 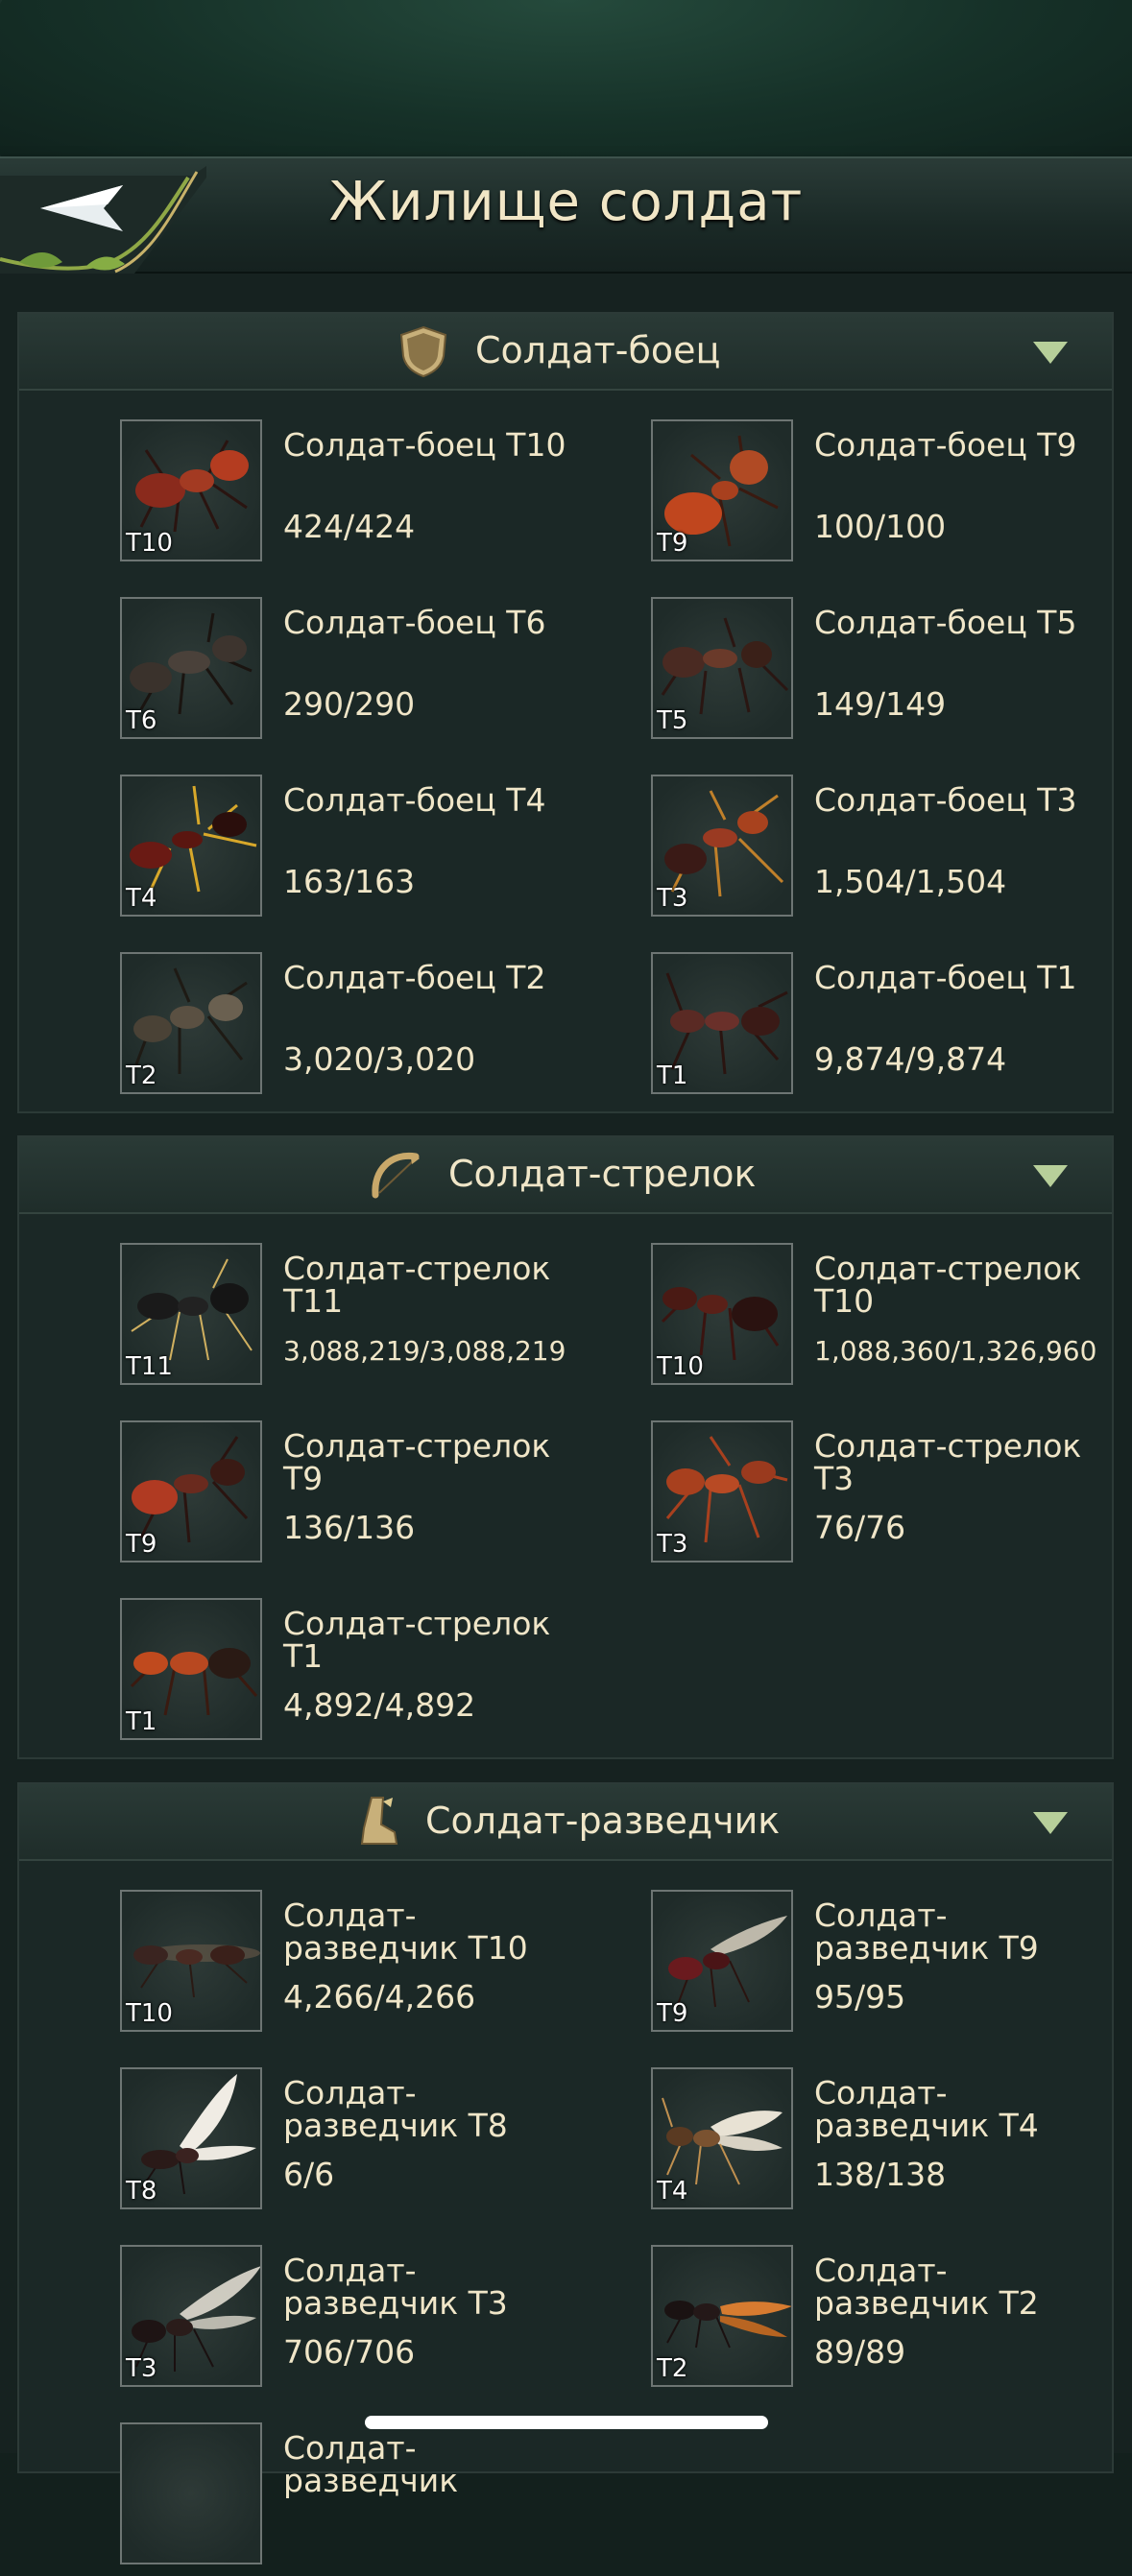 What do you see at coordinates (350, 526) in the screenshot?
I see `unit-count: 424/424` at bounding box center [350, 526].